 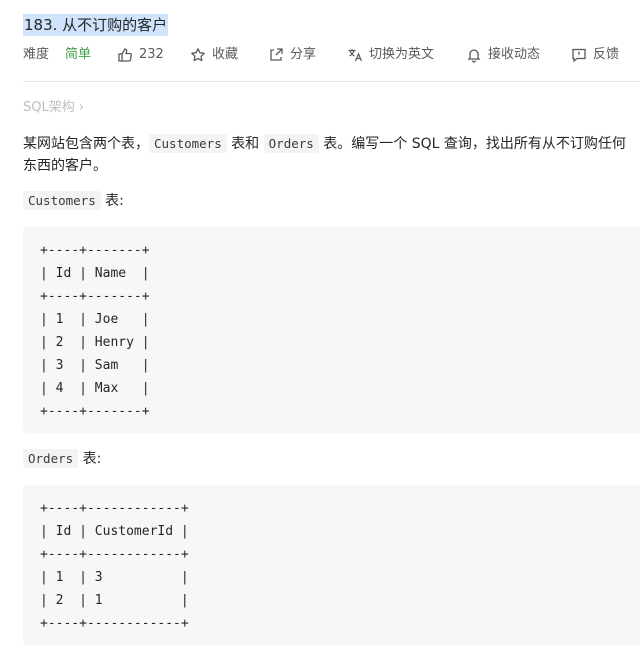 What do you see at coordinates (331, 55) in the screenshot?
I see `problem-toolbar: 难度 简单 232 收藏 分享 切换为英文 接收动态 反馈` at bounding box center [331, 55].